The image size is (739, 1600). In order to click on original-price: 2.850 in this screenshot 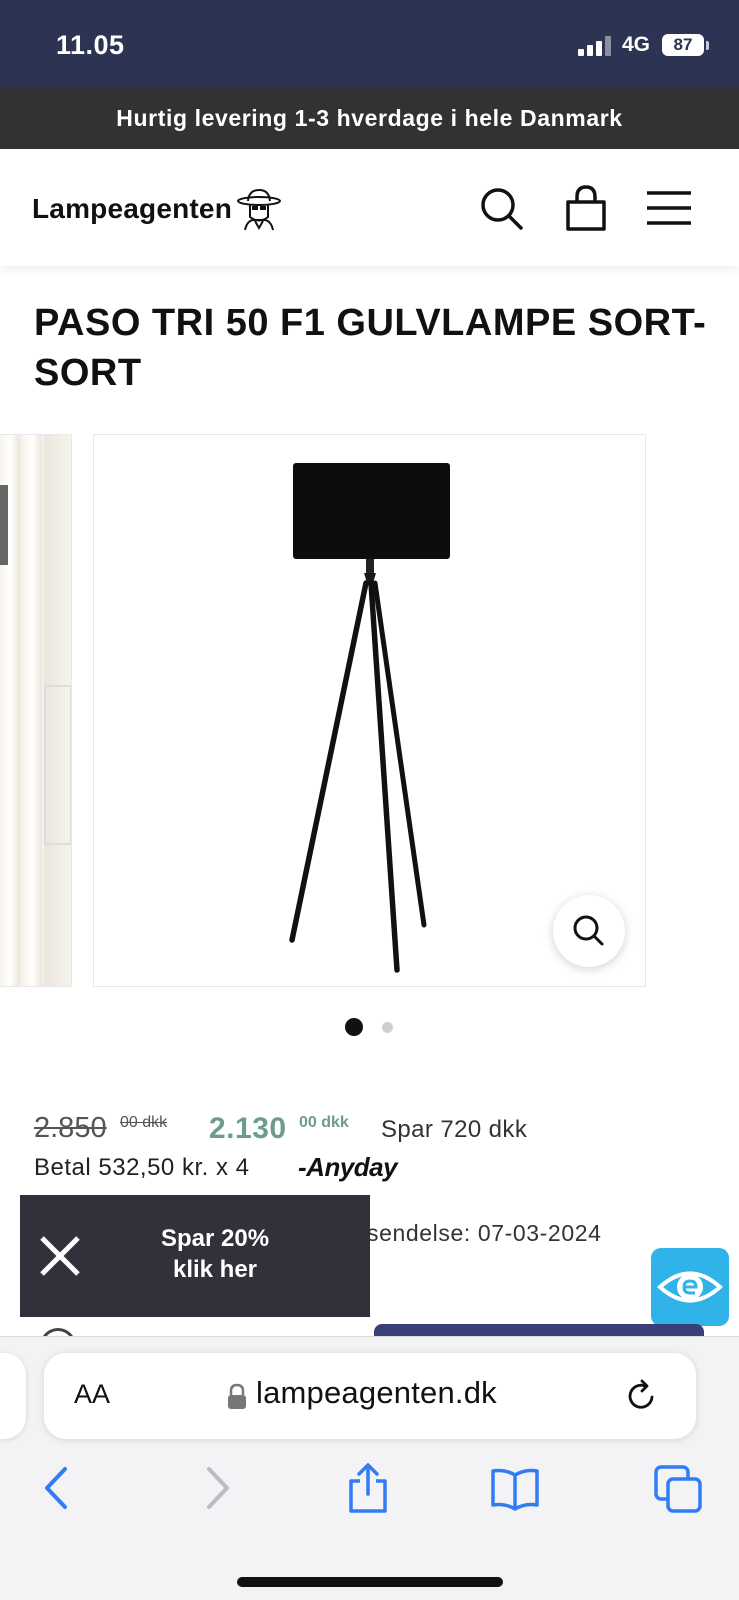, I will do `click(70, 1128)`.